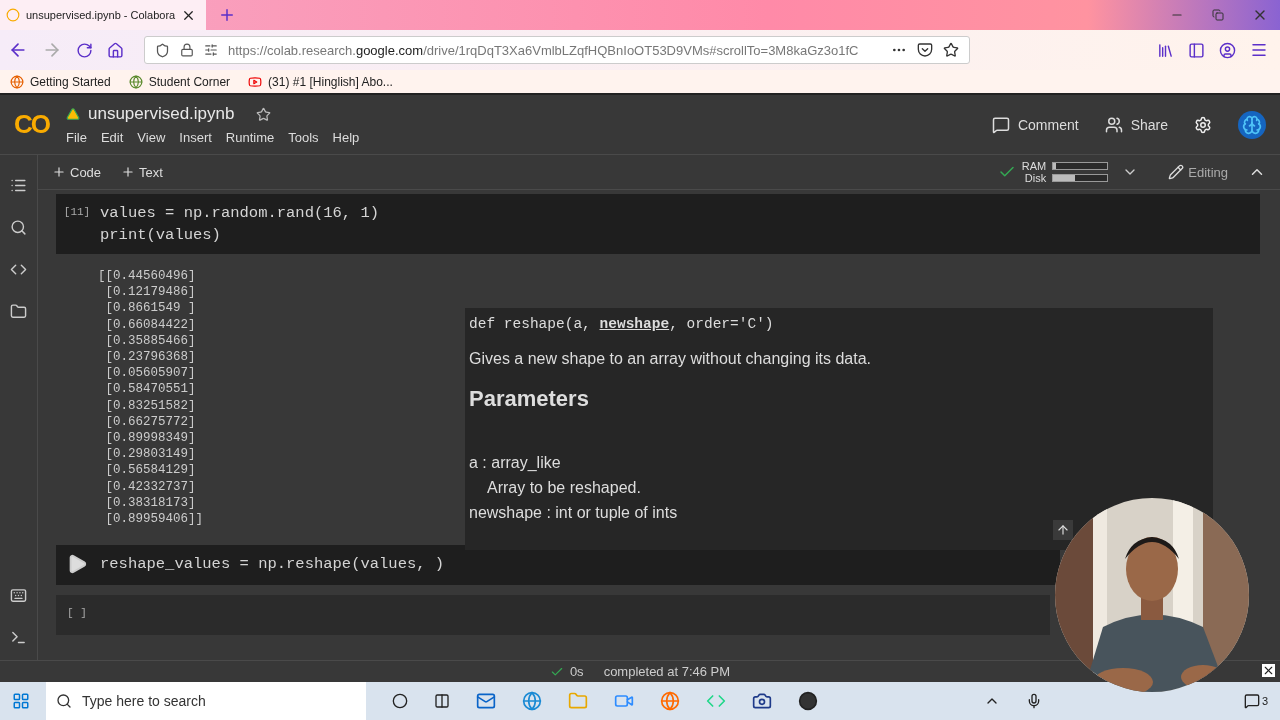 The height and width of the screenshot is (720, 1280). What do you see at coordinates (574, 513) in the screenshot?
I see `parameter-name: newshape : int or tuple of ints` at bounding box center [574, 513].